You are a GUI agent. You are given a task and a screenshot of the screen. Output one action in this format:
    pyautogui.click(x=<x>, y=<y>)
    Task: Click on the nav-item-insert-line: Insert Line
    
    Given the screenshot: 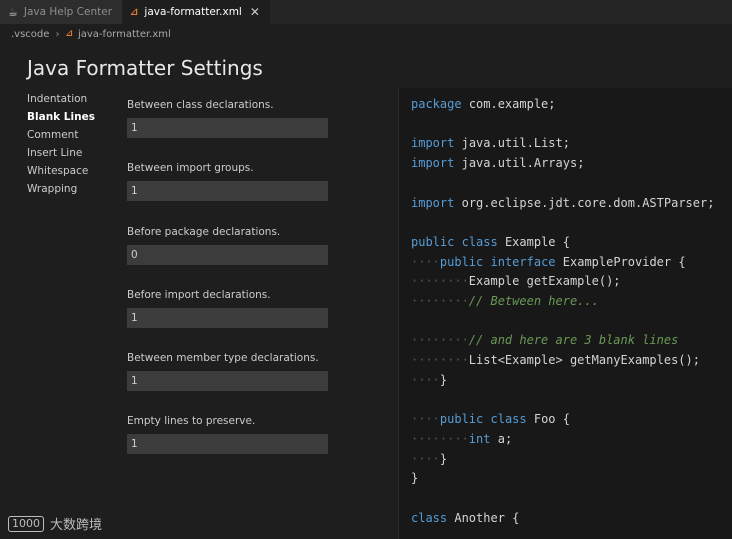 What is the action you would take?
    pyautogui.click(x=74, y=153)
    